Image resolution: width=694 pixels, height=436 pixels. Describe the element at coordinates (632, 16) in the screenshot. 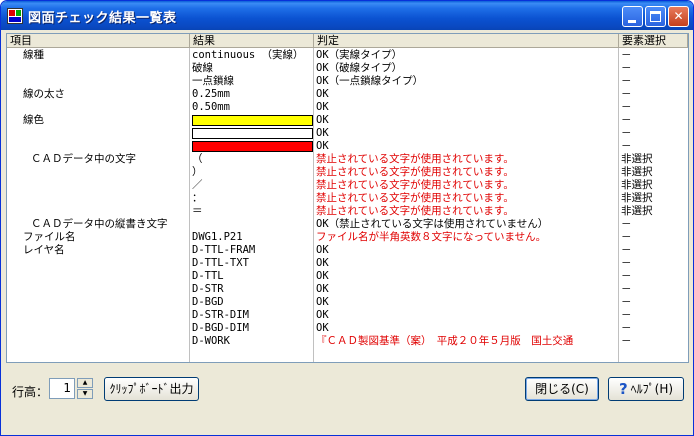

I see `minimize-button` at that location.